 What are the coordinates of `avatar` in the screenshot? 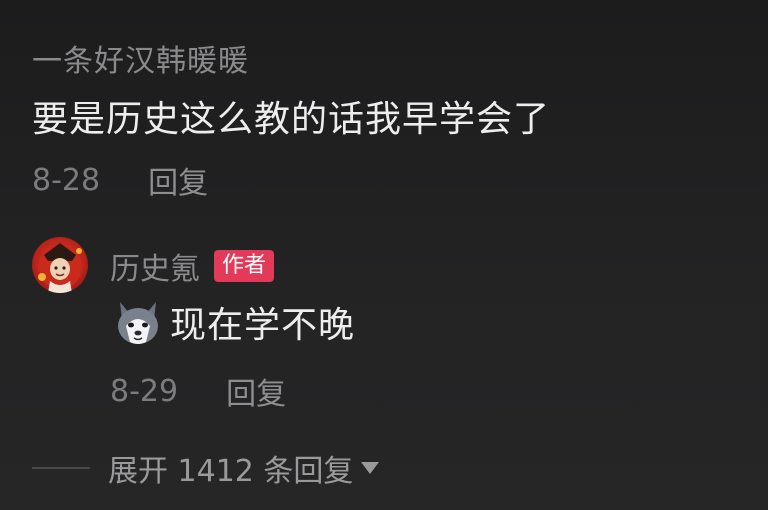 It's located at (60, 265).